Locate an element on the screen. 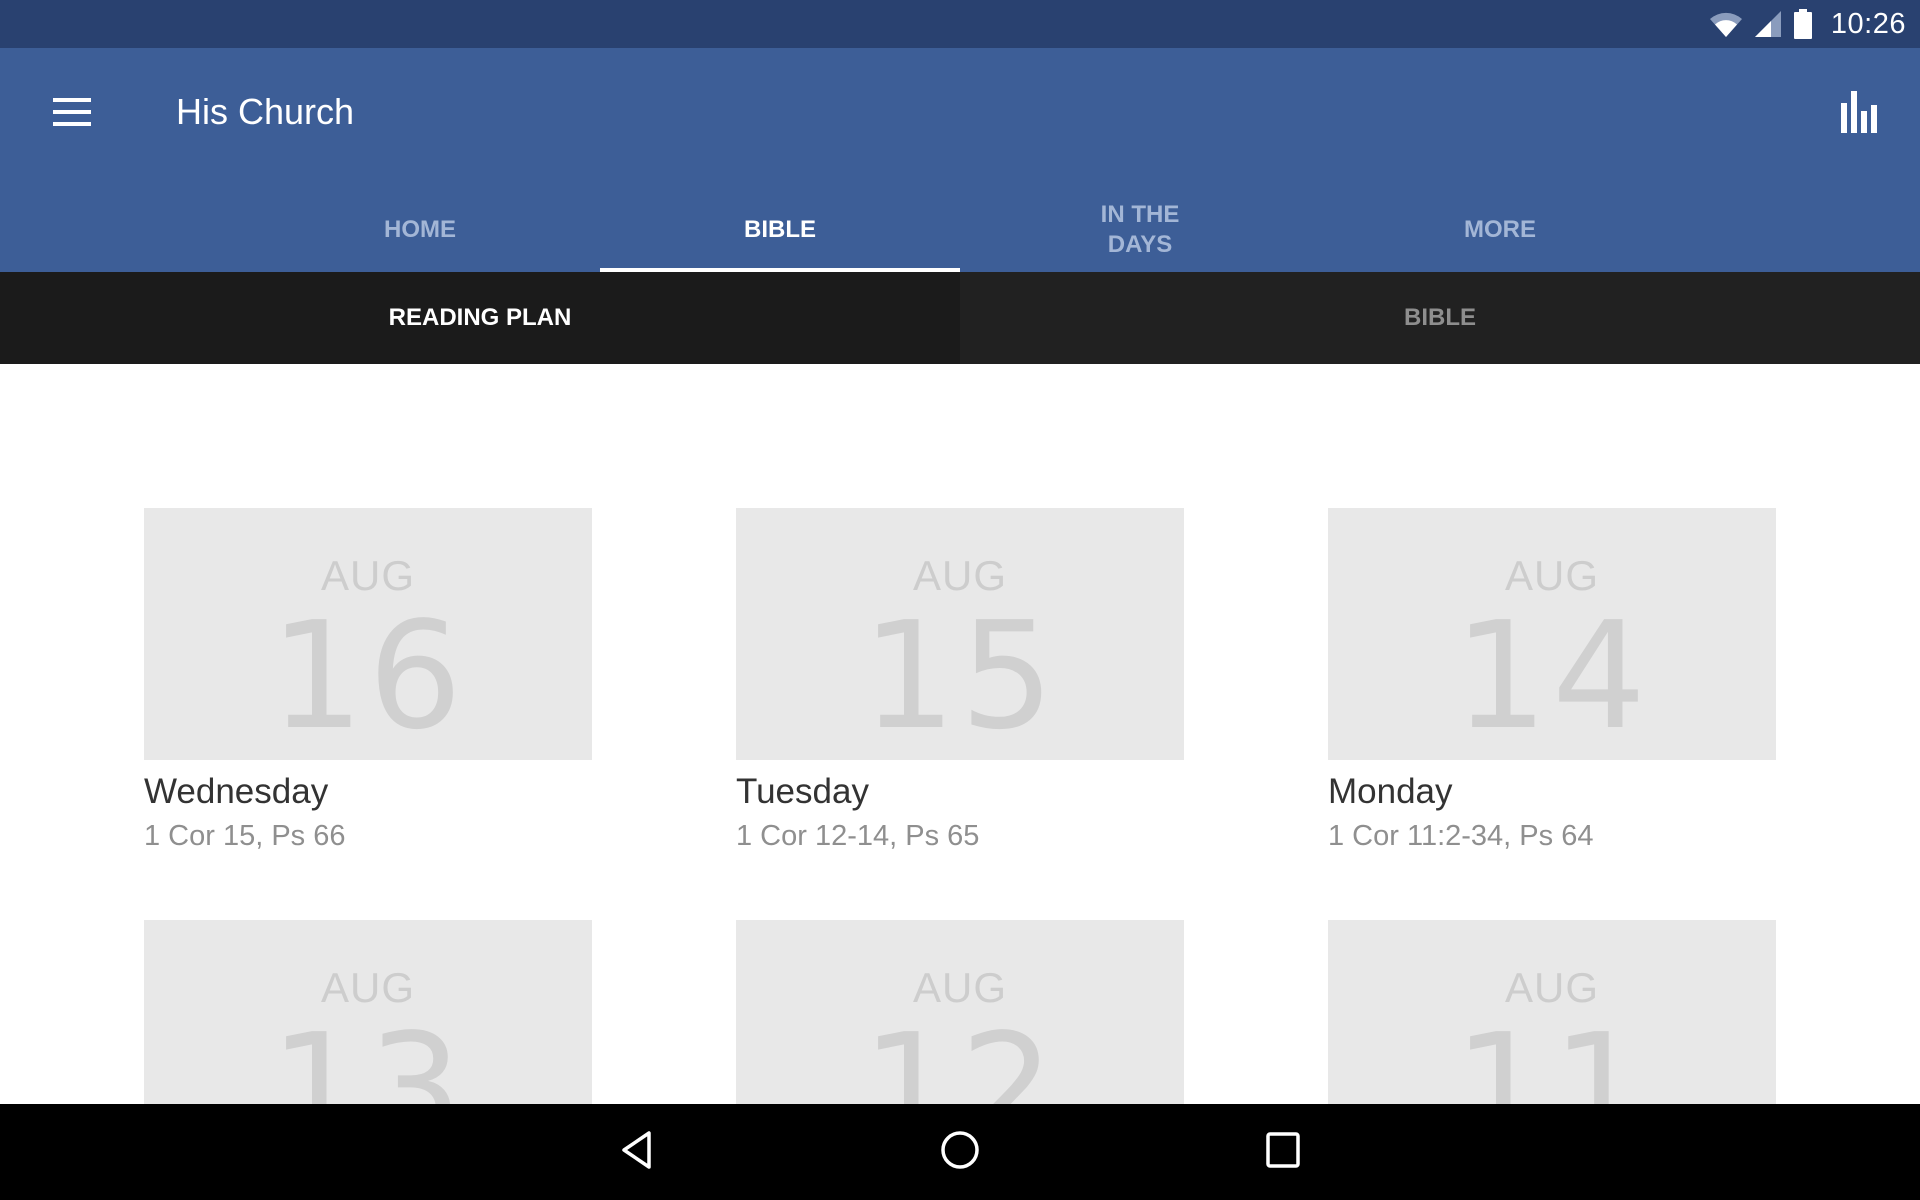 The height and width of the screenshot is (1200, 1920). card-weekday: Tuesday is located at coordinates (802, 791).